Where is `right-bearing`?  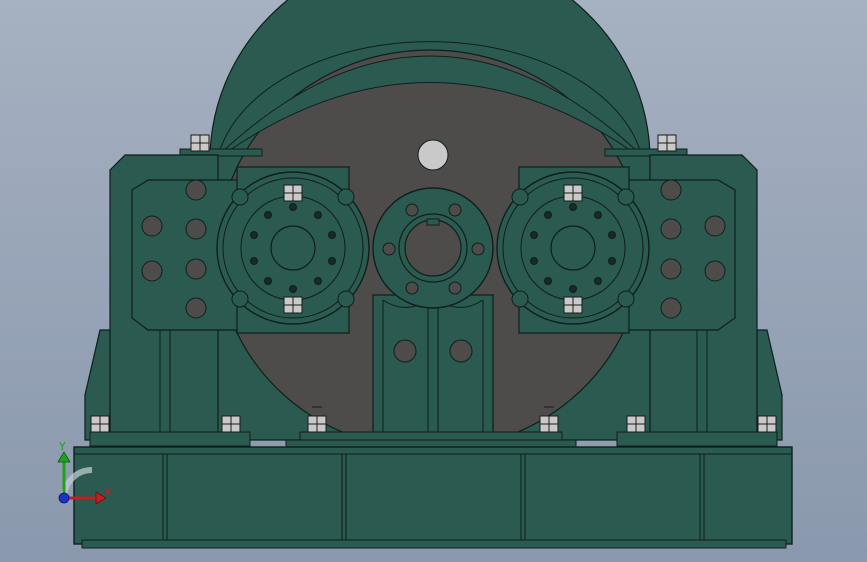 right-bearing is located at coordinates (573, 250).